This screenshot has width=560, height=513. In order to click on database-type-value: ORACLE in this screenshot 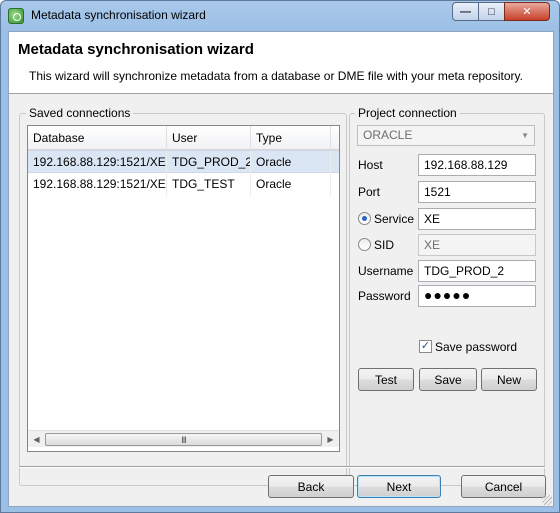, I will do `click(388, 135)`.